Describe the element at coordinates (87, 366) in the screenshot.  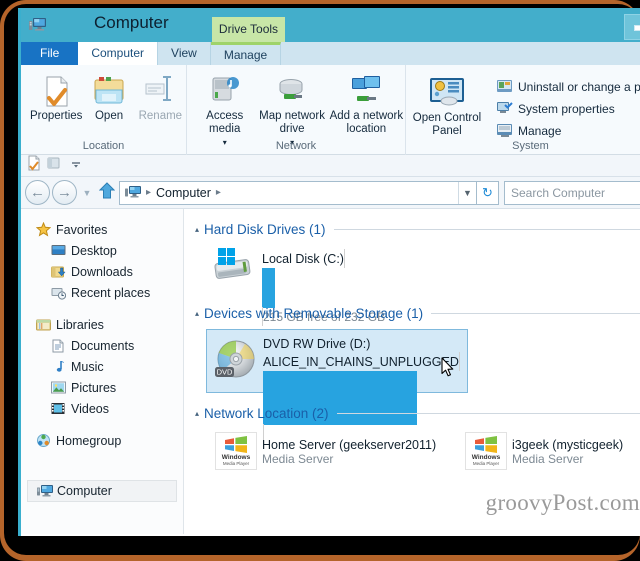
I see `sidebar-label: Music` at that location.